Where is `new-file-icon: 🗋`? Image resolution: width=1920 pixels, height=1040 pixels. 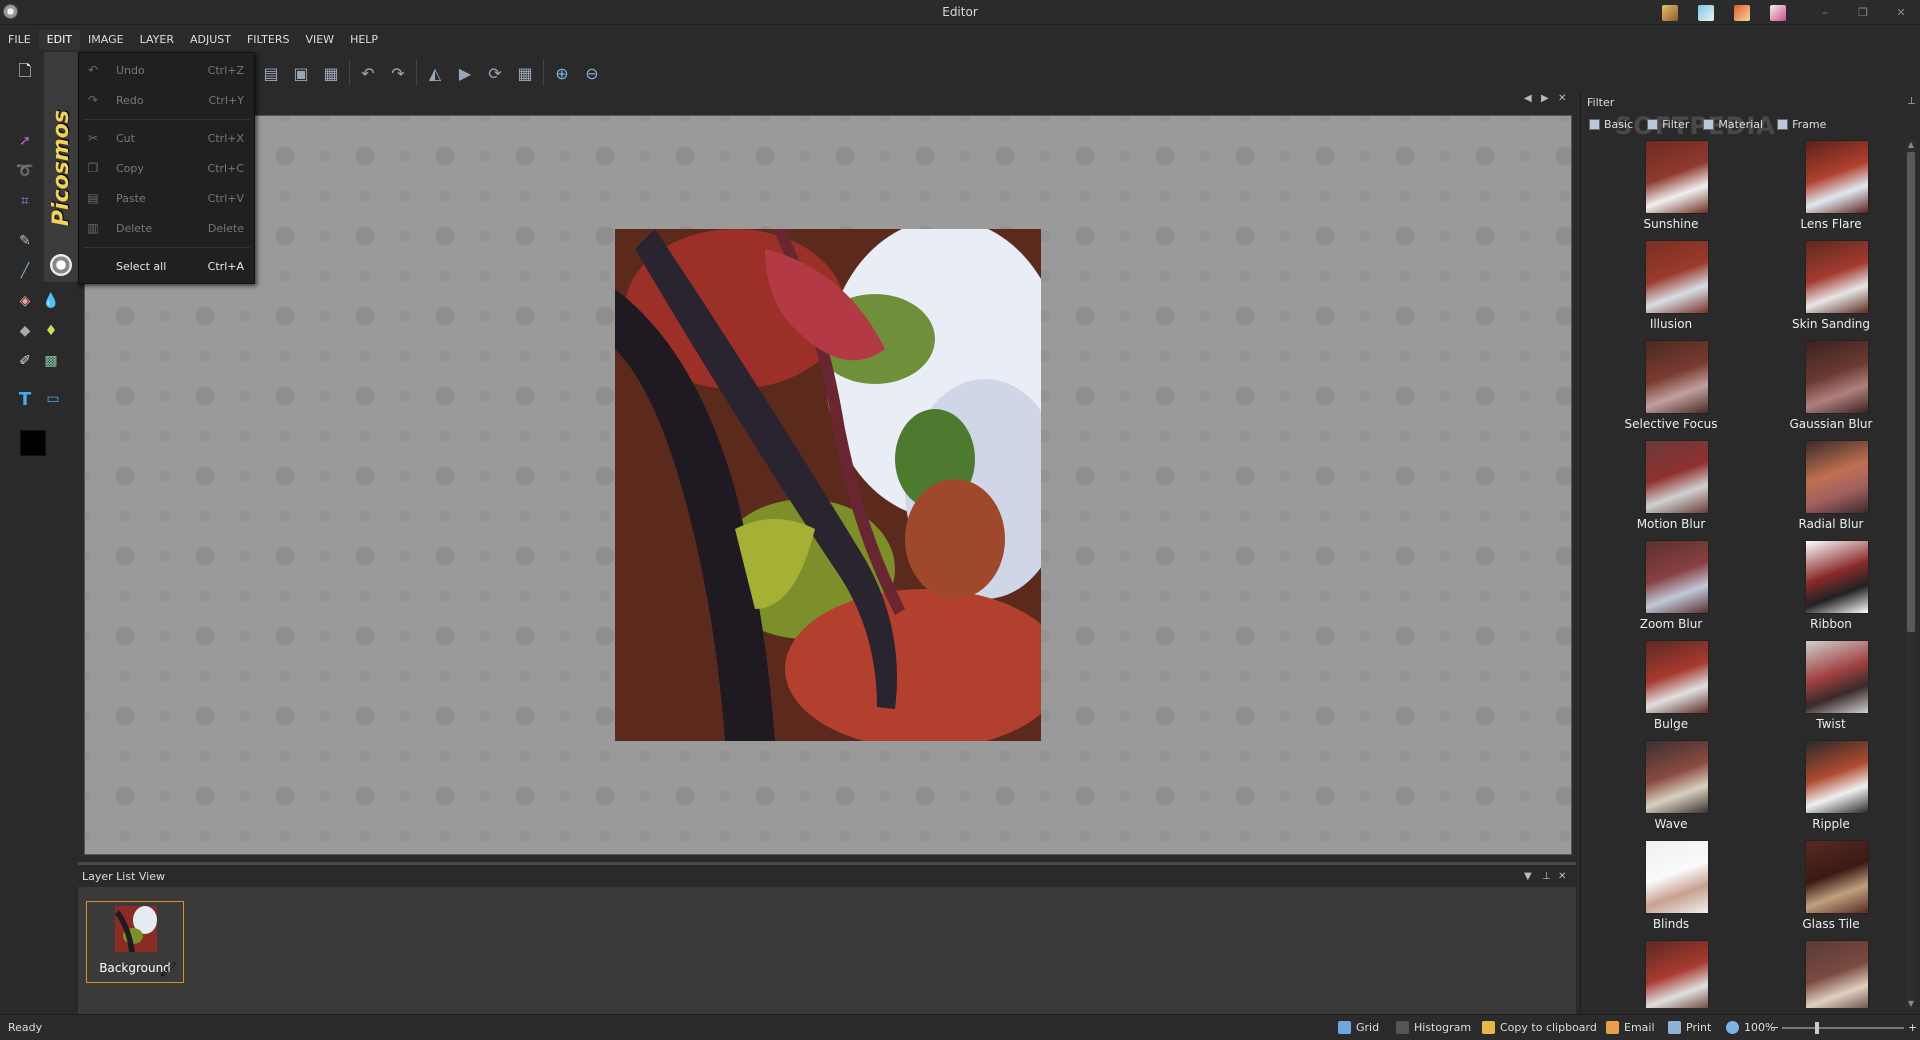
new-file-icon: 🗋 is located at coordinates (25, 73).